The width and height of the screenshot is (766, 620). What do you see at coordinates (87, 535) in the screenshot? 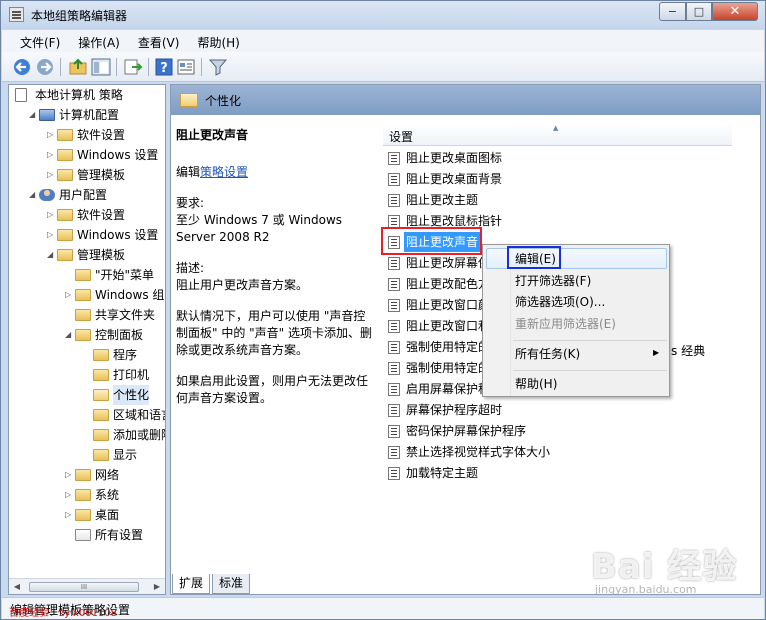
I see `tree-item: 所有设置` at bounding box center [87, 535].